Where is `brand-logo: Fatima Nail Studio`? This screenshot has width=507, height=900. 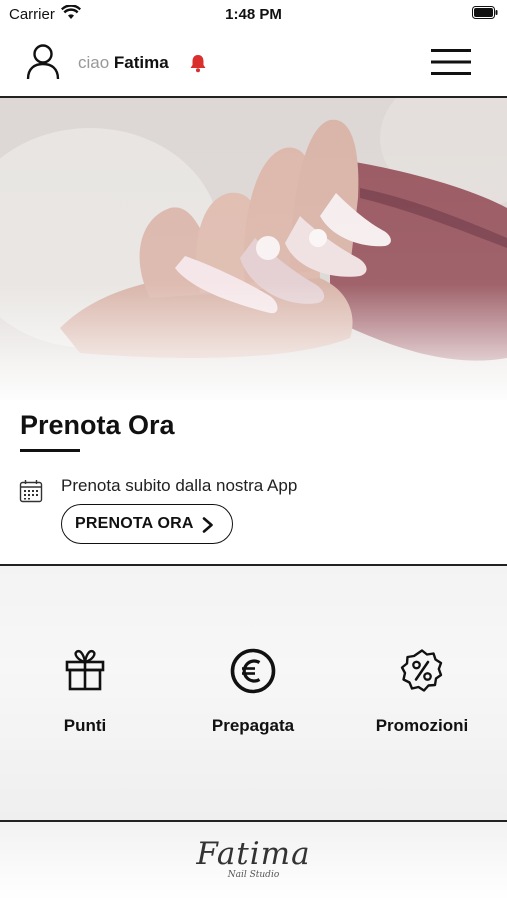 brand-logo: Fatima Nail Studio is located at coordinates (253, 858).